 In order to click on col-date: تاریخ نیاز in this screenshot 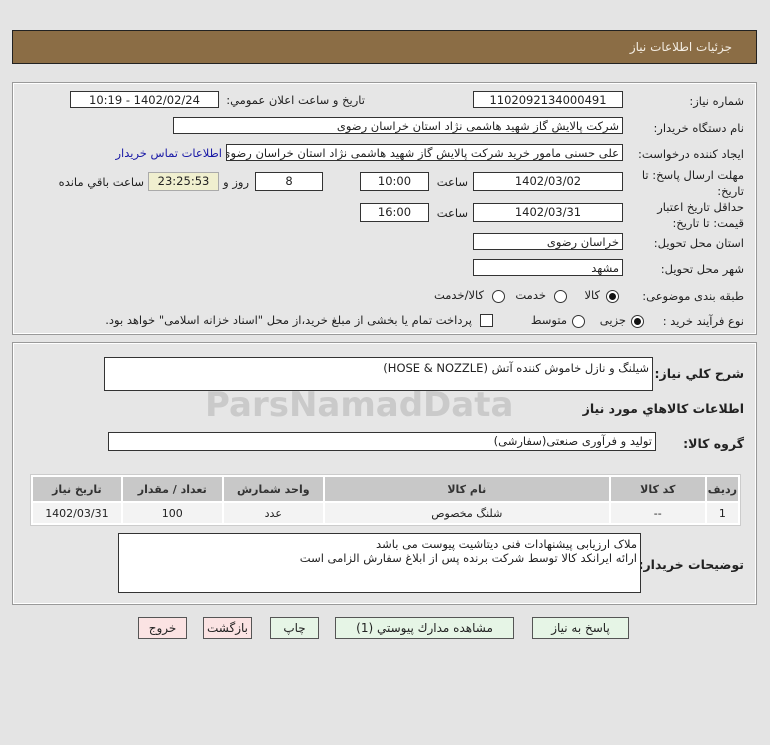, I will do `click(77, 489)`.